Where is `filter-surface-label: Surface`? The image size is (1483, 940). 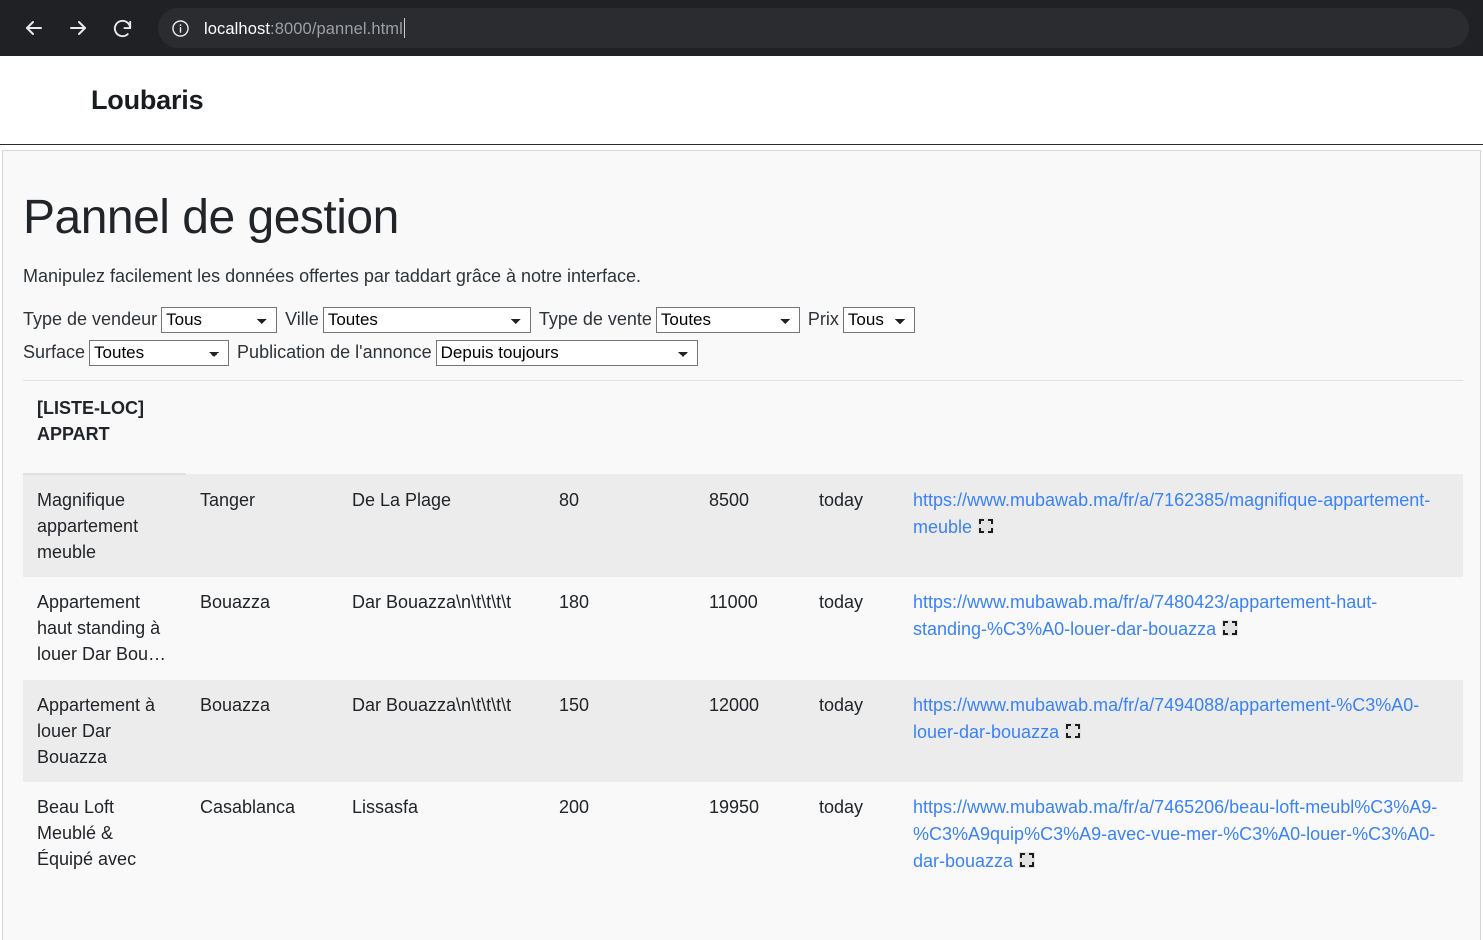 filter-surface-label: Surface is located at coordinates (54, 352).